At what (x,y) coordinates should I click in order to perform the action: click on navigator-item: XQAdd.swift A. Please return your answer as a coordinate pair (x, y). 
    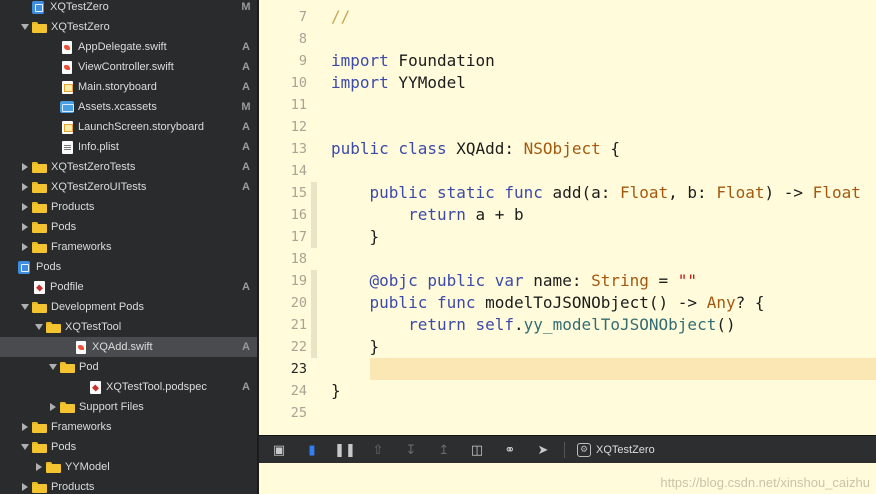
    Looking at the image, I should click on (128, 347).